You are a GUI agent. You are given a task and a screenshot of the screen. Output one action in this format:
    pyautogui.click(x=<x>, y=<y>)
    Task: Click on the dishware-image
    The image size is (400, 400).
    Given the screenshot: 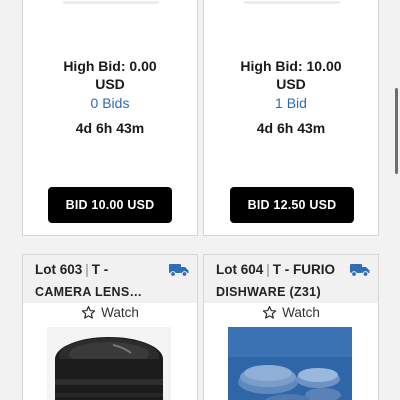 What is the action you would take?
    pyautogui.click(x=290, y=363)
    